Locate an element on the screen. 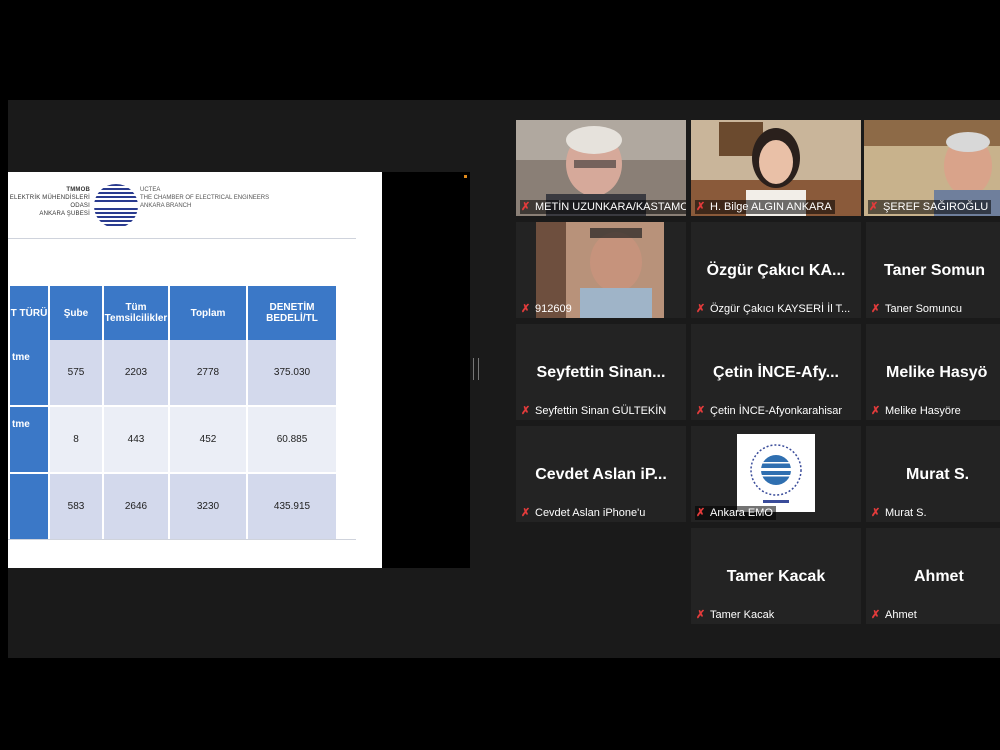 The image size is (1000, 750). participant-name: ✗ Ankara EMO is located at coordinates (735, 513).